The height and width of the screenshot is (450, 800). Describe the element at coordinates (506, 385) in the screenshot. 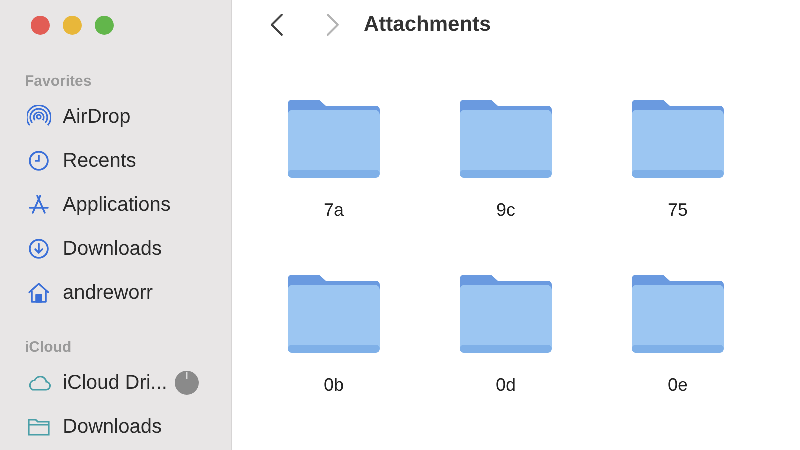

I see `folder-name: 0d` at that location.